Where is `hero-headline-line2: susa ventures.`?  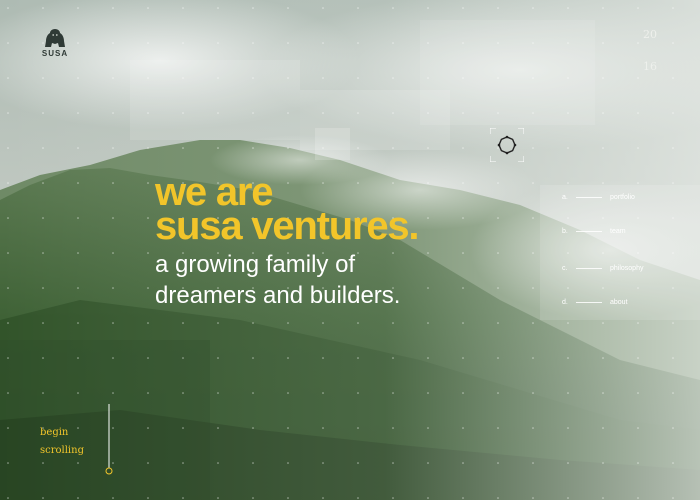 hero-headline-line2: susa ventures. is located at coordinates (287, 226).